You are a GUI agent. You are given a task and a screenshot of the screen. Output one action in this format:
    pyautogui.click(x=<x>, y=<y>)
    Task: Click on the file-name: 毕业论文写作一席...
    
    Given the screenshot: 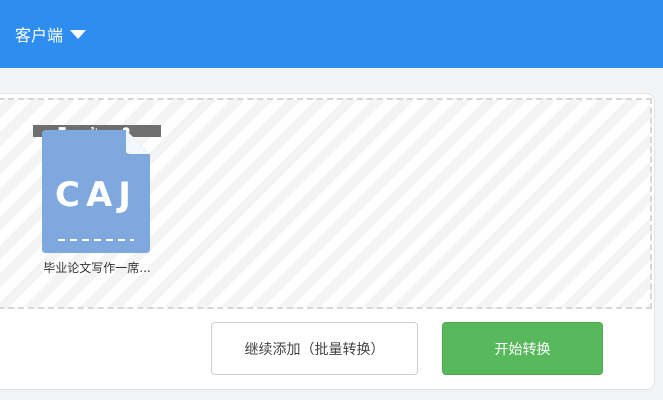 What is the action you would take?
    pyautogui.click(x=97, y=268)
    